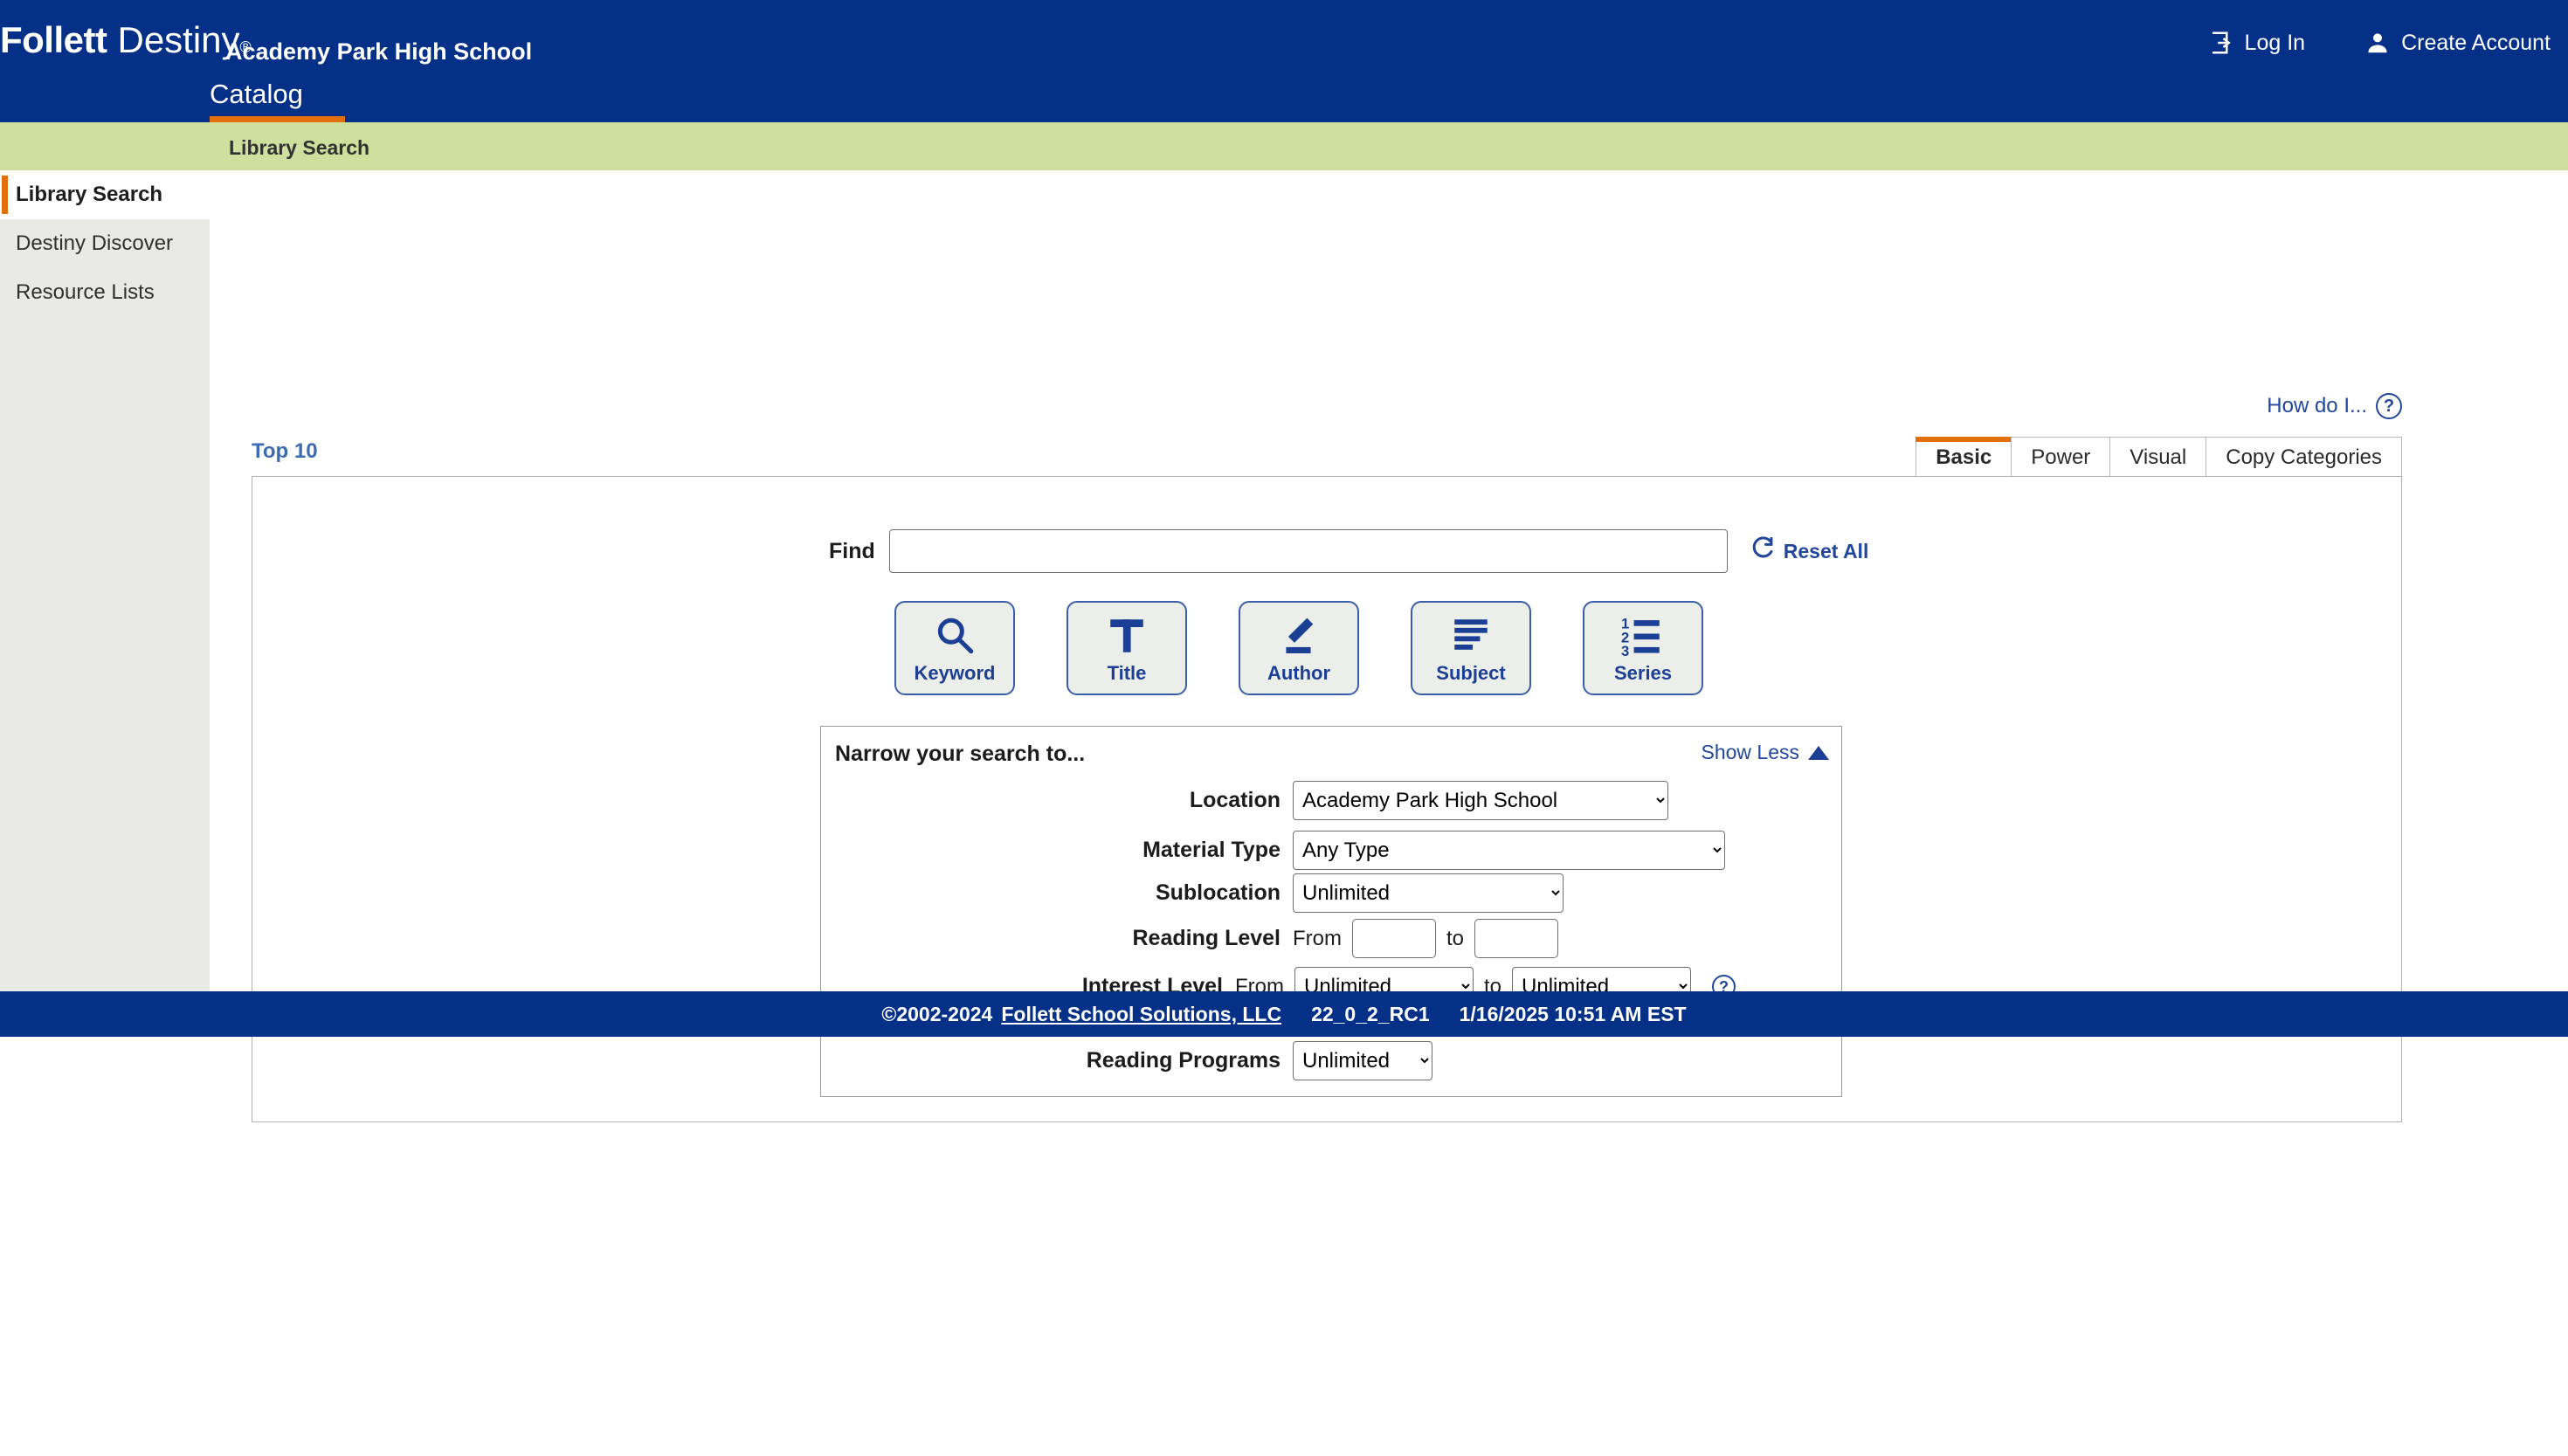 The width and height of the screenshot is (2568, 1456). What do you see at coordinates (1299, 635) in the screenshot?
I see `pencil-icon` at bounding box center [1299, 635].